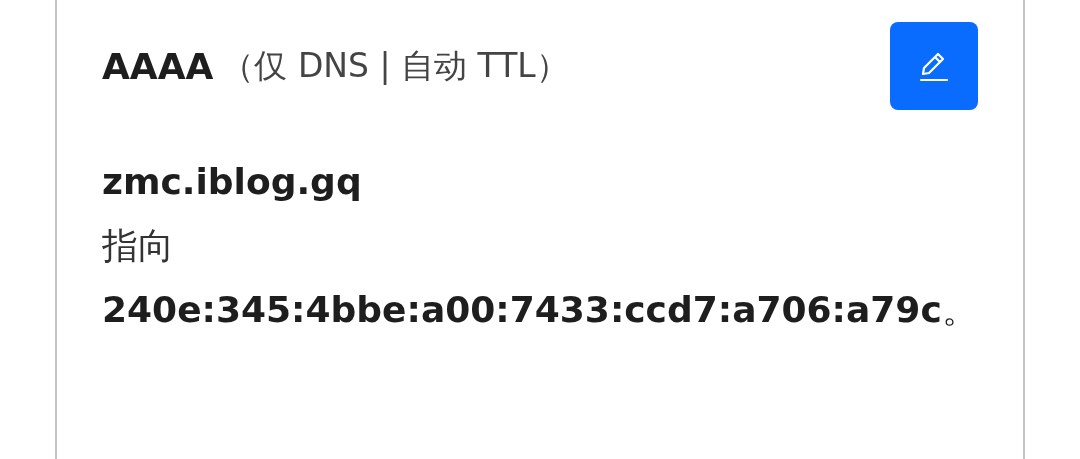 This screenshot has height=459, width=1080. I want to click on edit-button, so click(934, 66).